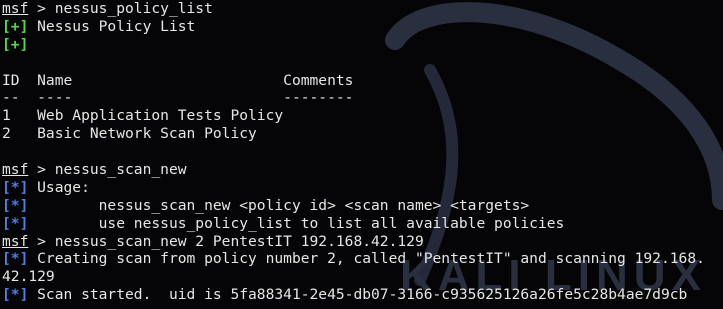 Image resolution: width=723 pixels, height=309 pixels. Describe the element at coordinates (353, 116) in the screenshot. I see `terminal-line: 1 Web Application Tests Policy` at that location.